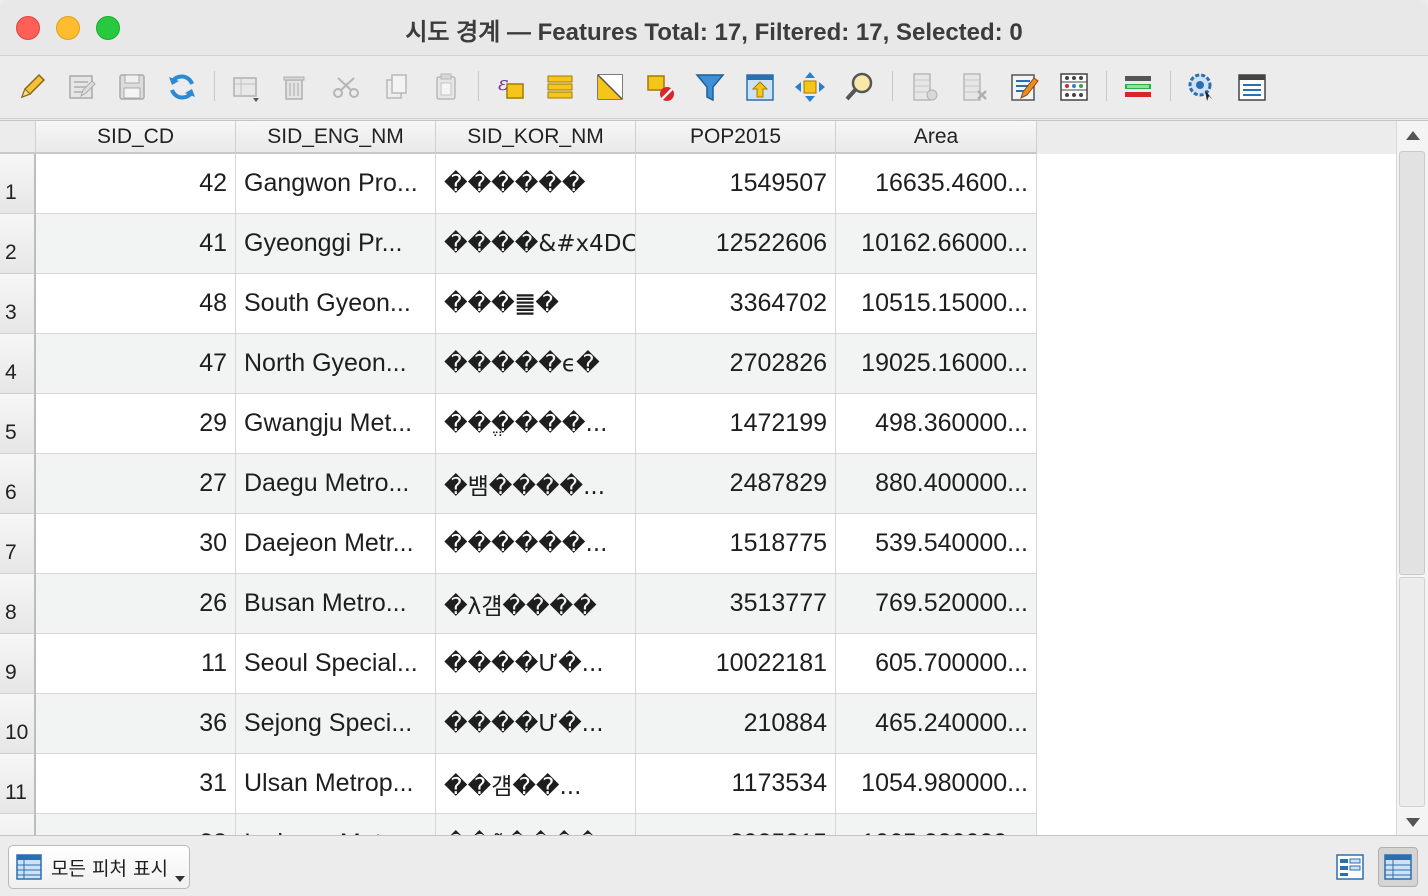 The width and height of the screenshot is (1428, 896). Describe the element at coordinates (18, 824) in the screenshot. I see `row-number-header: 12` at that location.